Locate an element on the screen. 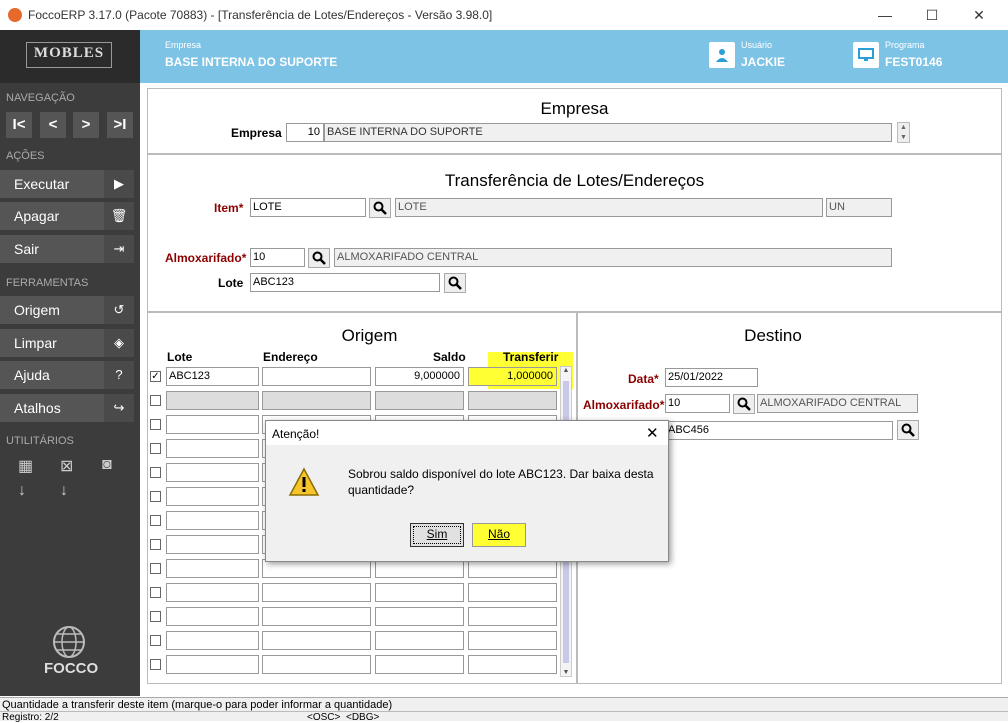 The height and width of the screenshot is (723, 1008). user-icon is located at coordinates (722, 55).